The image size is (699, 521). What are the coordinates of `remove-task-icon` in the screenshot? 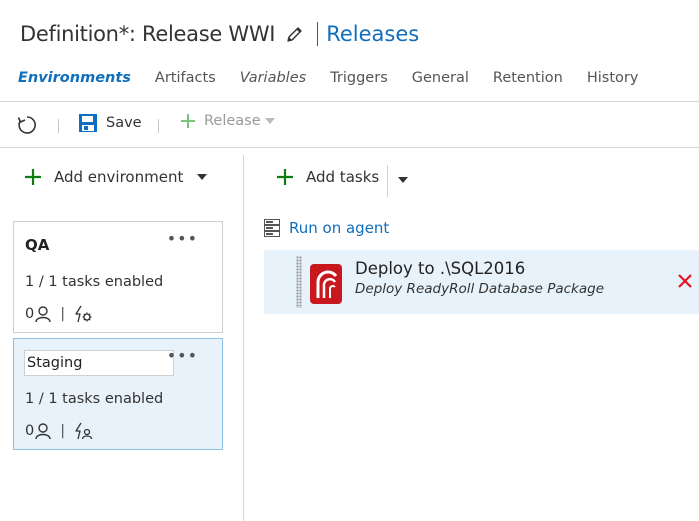 It's located at (685, 281).